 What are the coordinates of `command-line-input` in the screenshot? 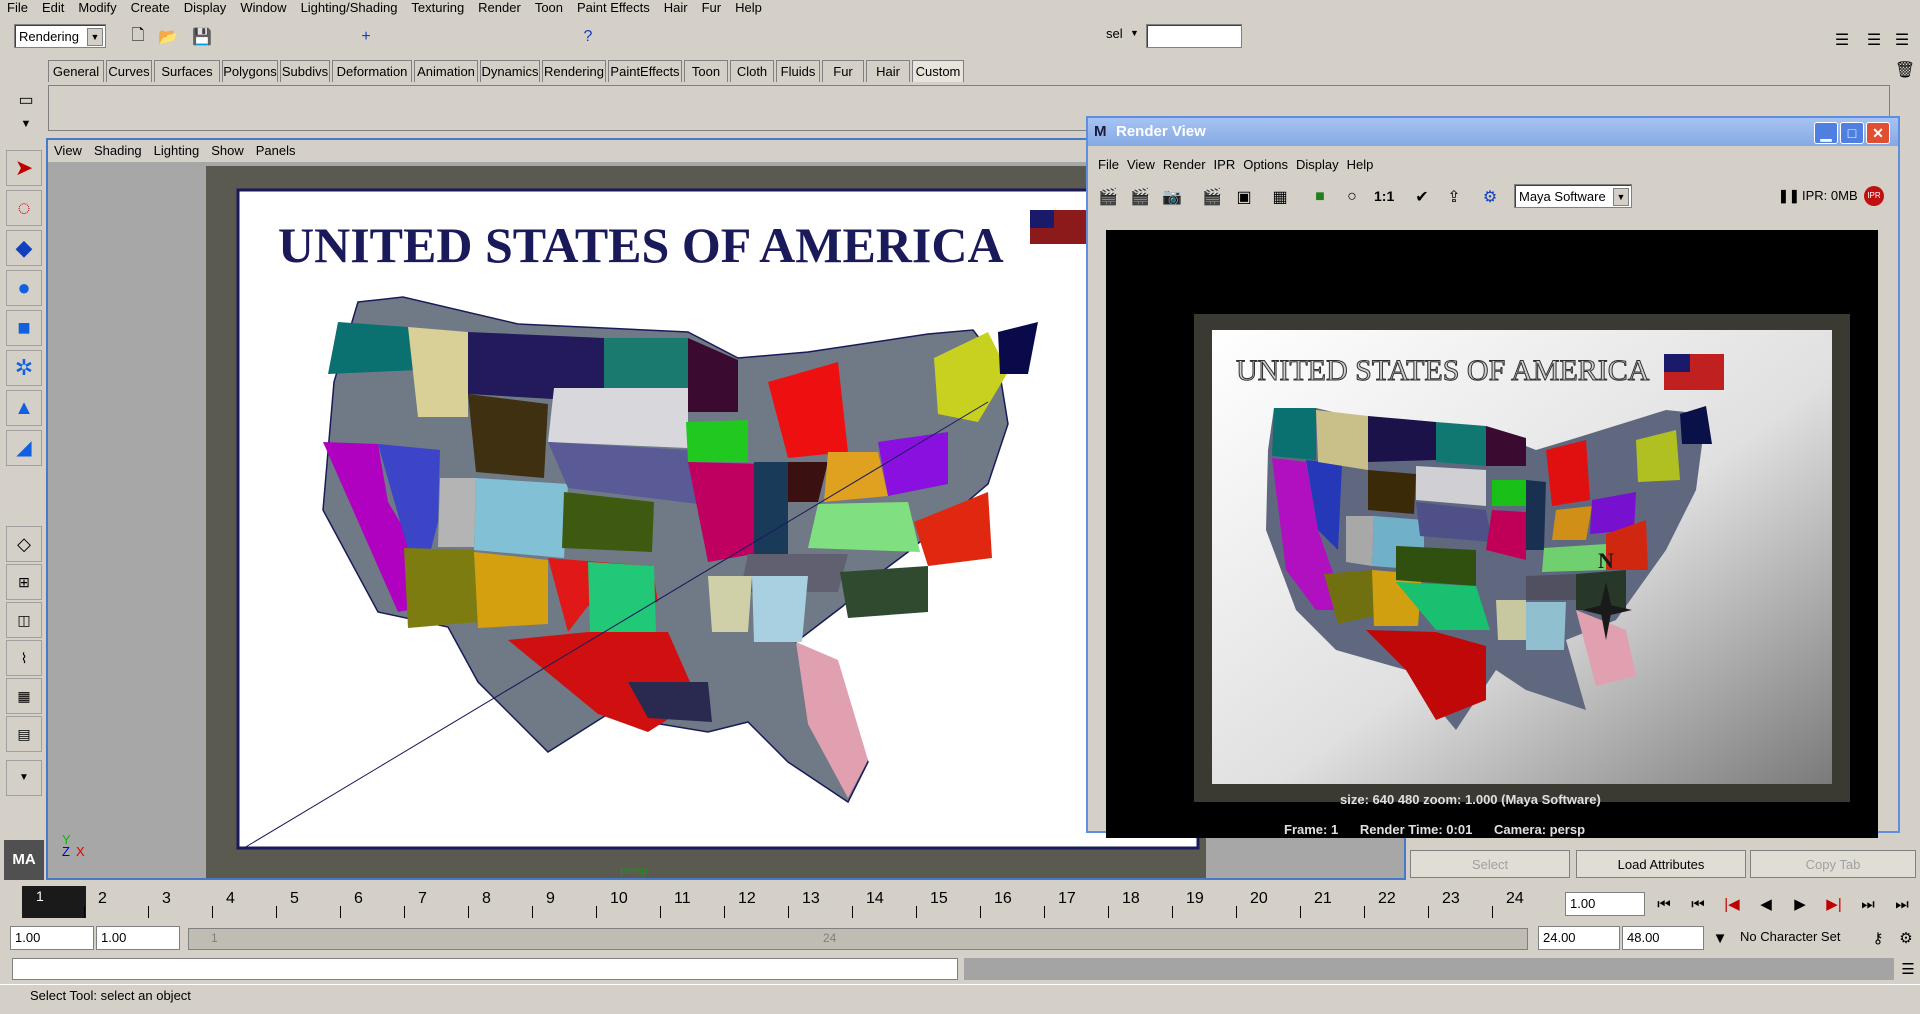 It's located at (485, 969).